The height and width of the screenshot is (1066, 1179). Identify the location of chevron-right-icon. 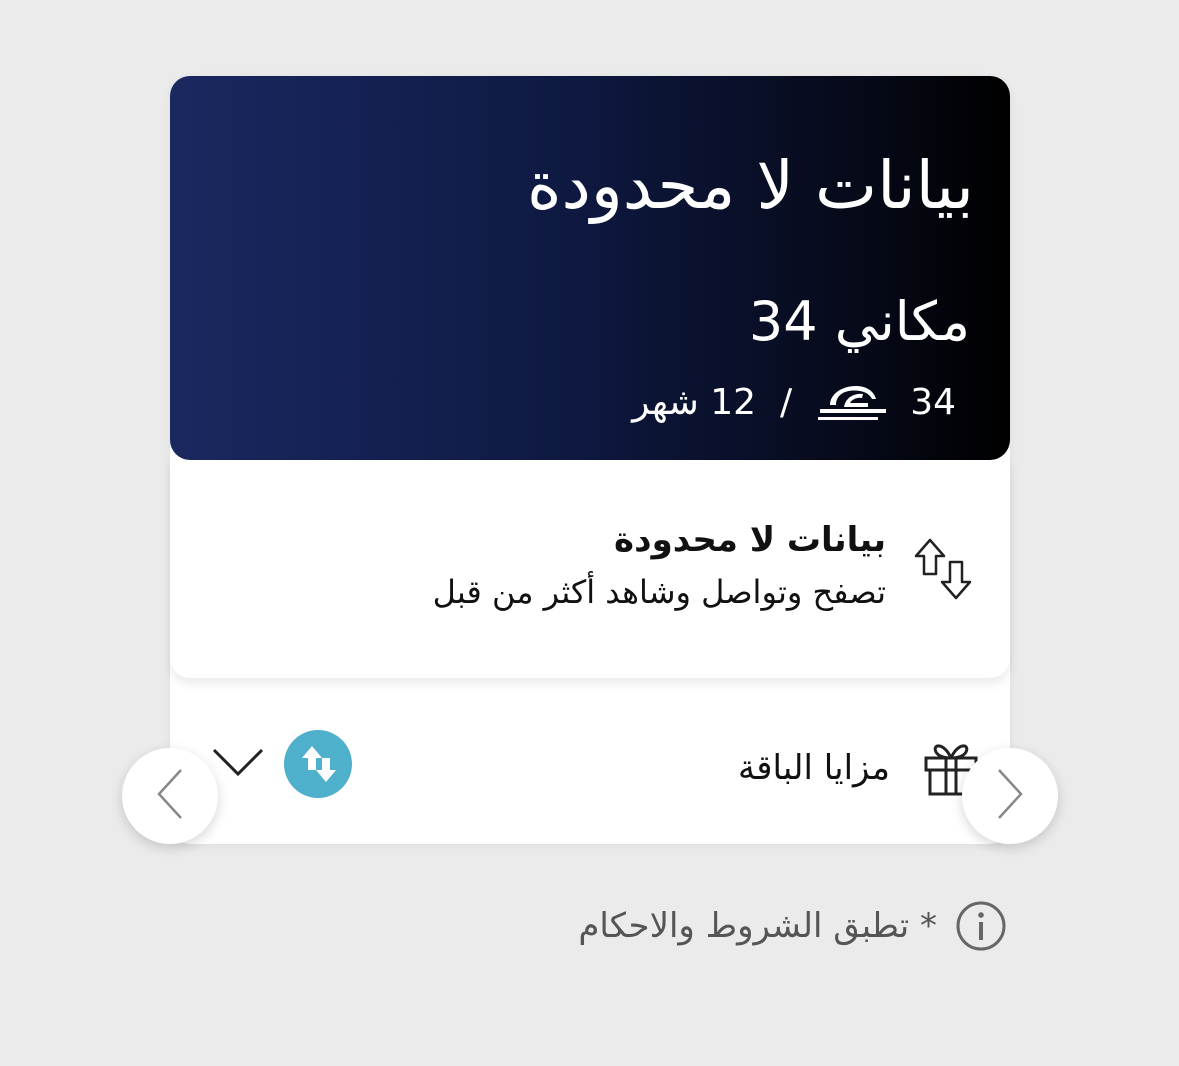
(1010, 796).